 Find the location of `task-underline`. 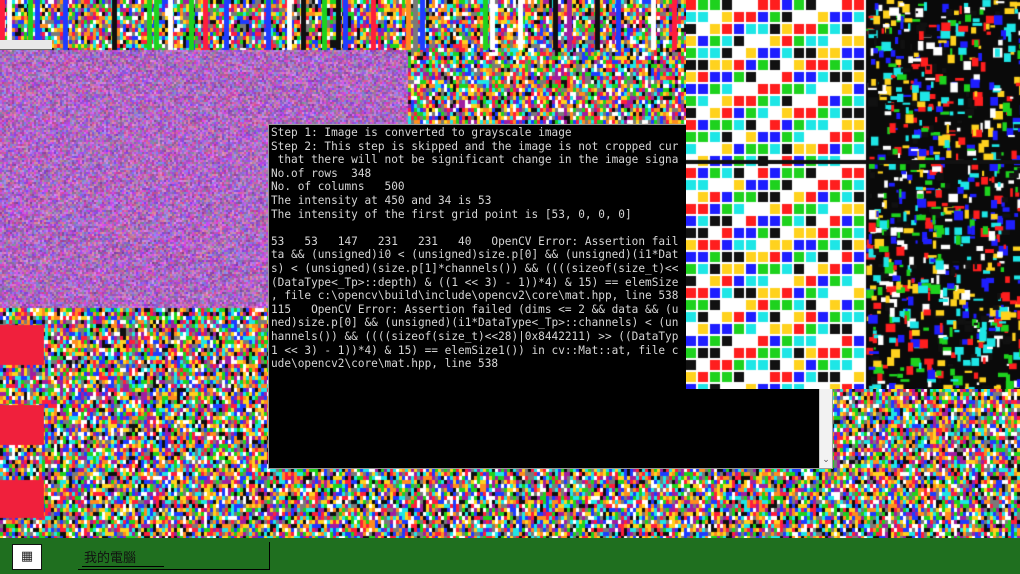

task-underline is located at coordinates (123, 566).